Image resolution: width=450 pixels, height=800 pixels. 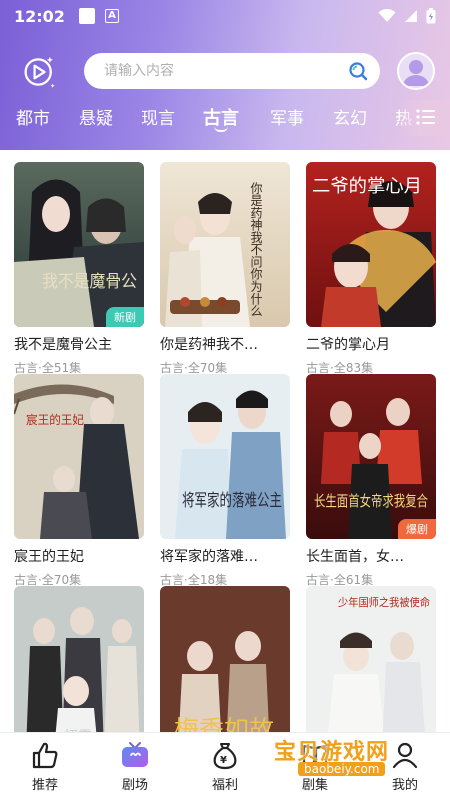 What do you see at coordinates (96, 116) in the screenshot?
I see `tab-xuanyi: 悬疑` at bounding box center [96, 116].